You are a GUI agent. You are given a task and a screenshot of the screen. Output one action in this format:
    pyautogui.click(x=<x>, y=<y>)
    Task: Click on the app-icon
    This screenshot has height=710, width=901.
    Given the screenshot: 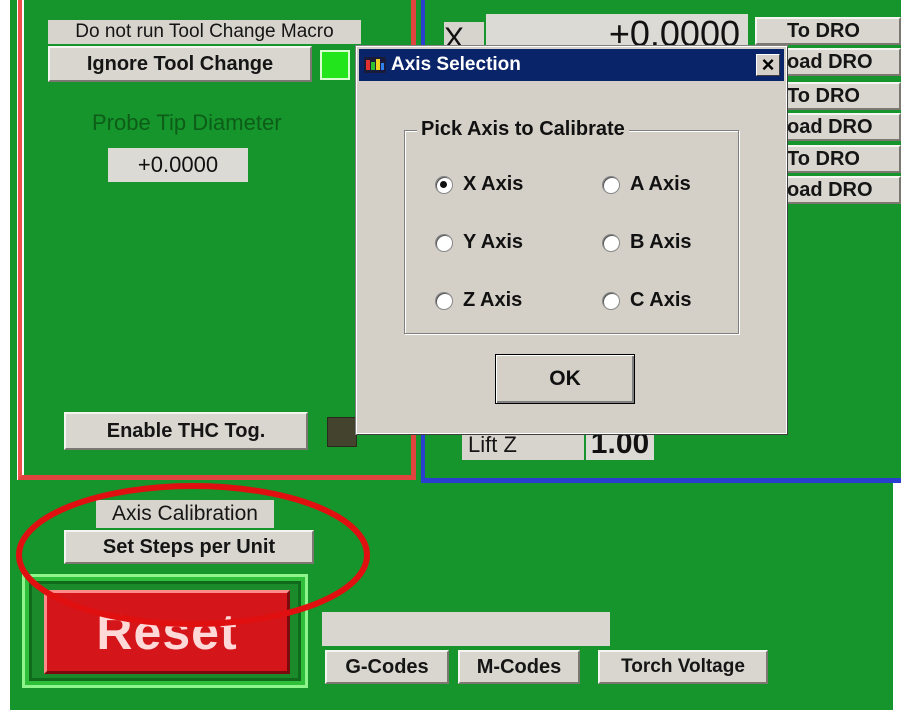 What is the action you would take?
    pyautogui.click(x=375, y=65)
    